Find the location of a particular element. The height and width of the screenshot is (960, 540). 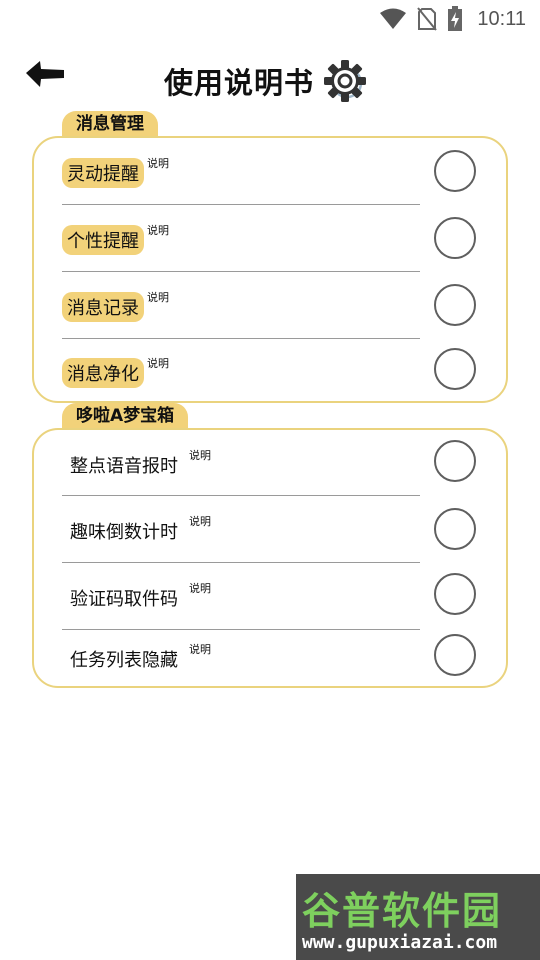

watermark-name: 谷普软件园 is located at coordinates (402, 911).